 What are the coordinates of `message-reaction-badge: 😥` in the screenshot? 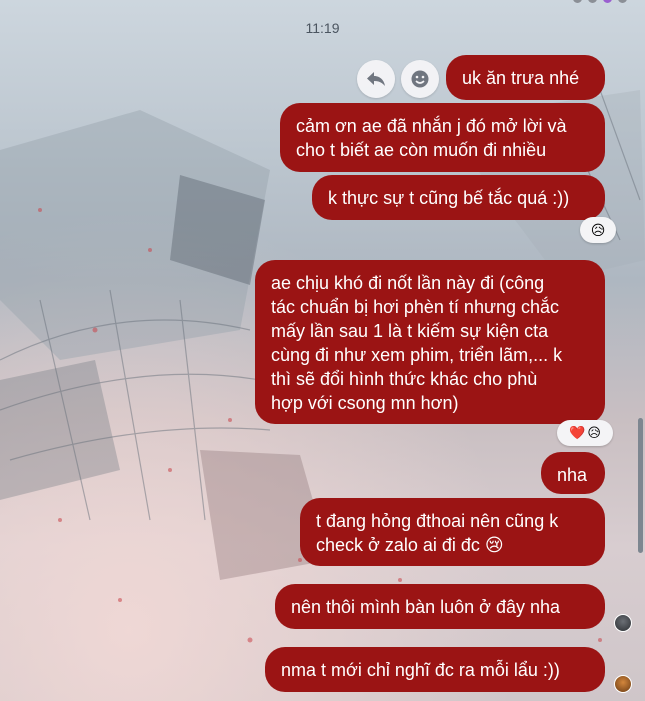 It's located at (598, 230).